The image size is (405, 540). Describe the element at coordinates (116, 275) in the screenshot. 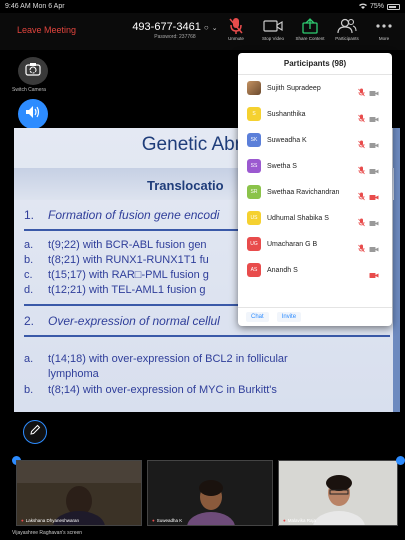

I see `slide-line: c. t(15;17) with RAR□-PML fusion g` at that location.